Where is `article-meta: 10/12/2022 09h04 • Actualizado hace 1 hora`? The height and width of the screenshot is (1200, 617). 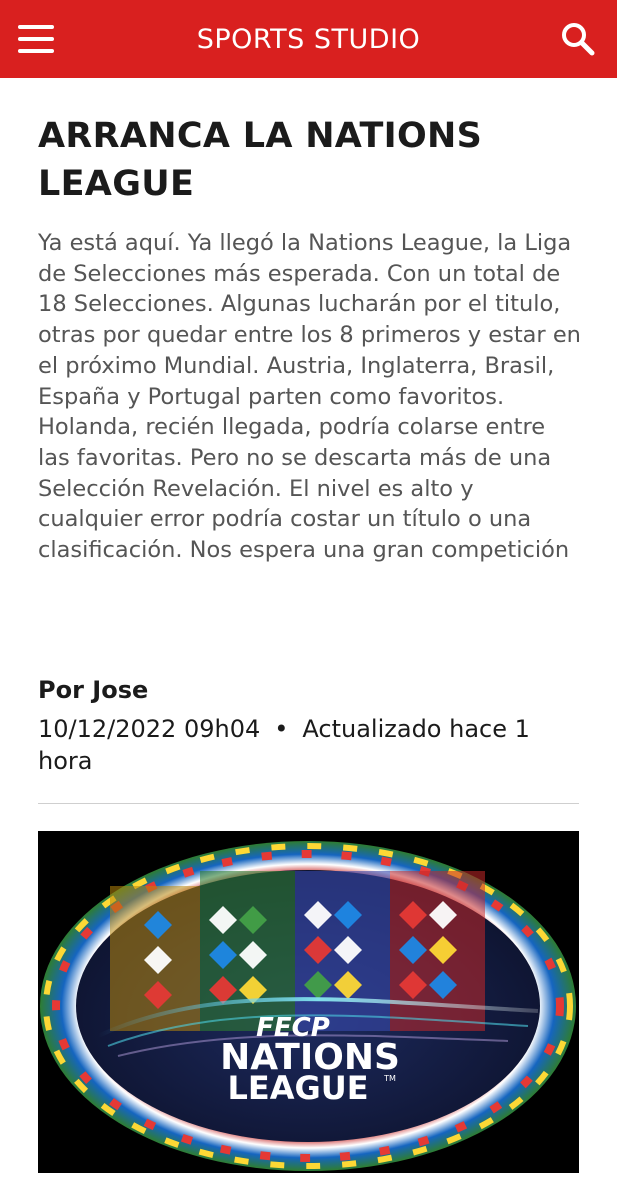
article-meta: 10/12/2022 09h04 • Actualizado hace 1 hora is located at coordinates (310, 745).